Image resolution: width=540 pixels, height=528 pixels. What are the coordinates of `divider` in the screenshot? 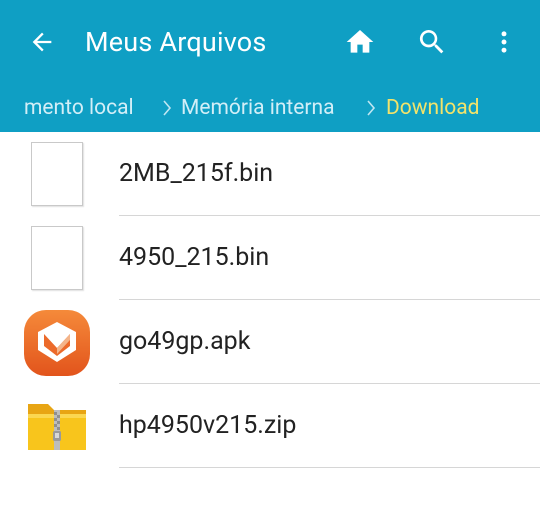 It's located at (329, 467).